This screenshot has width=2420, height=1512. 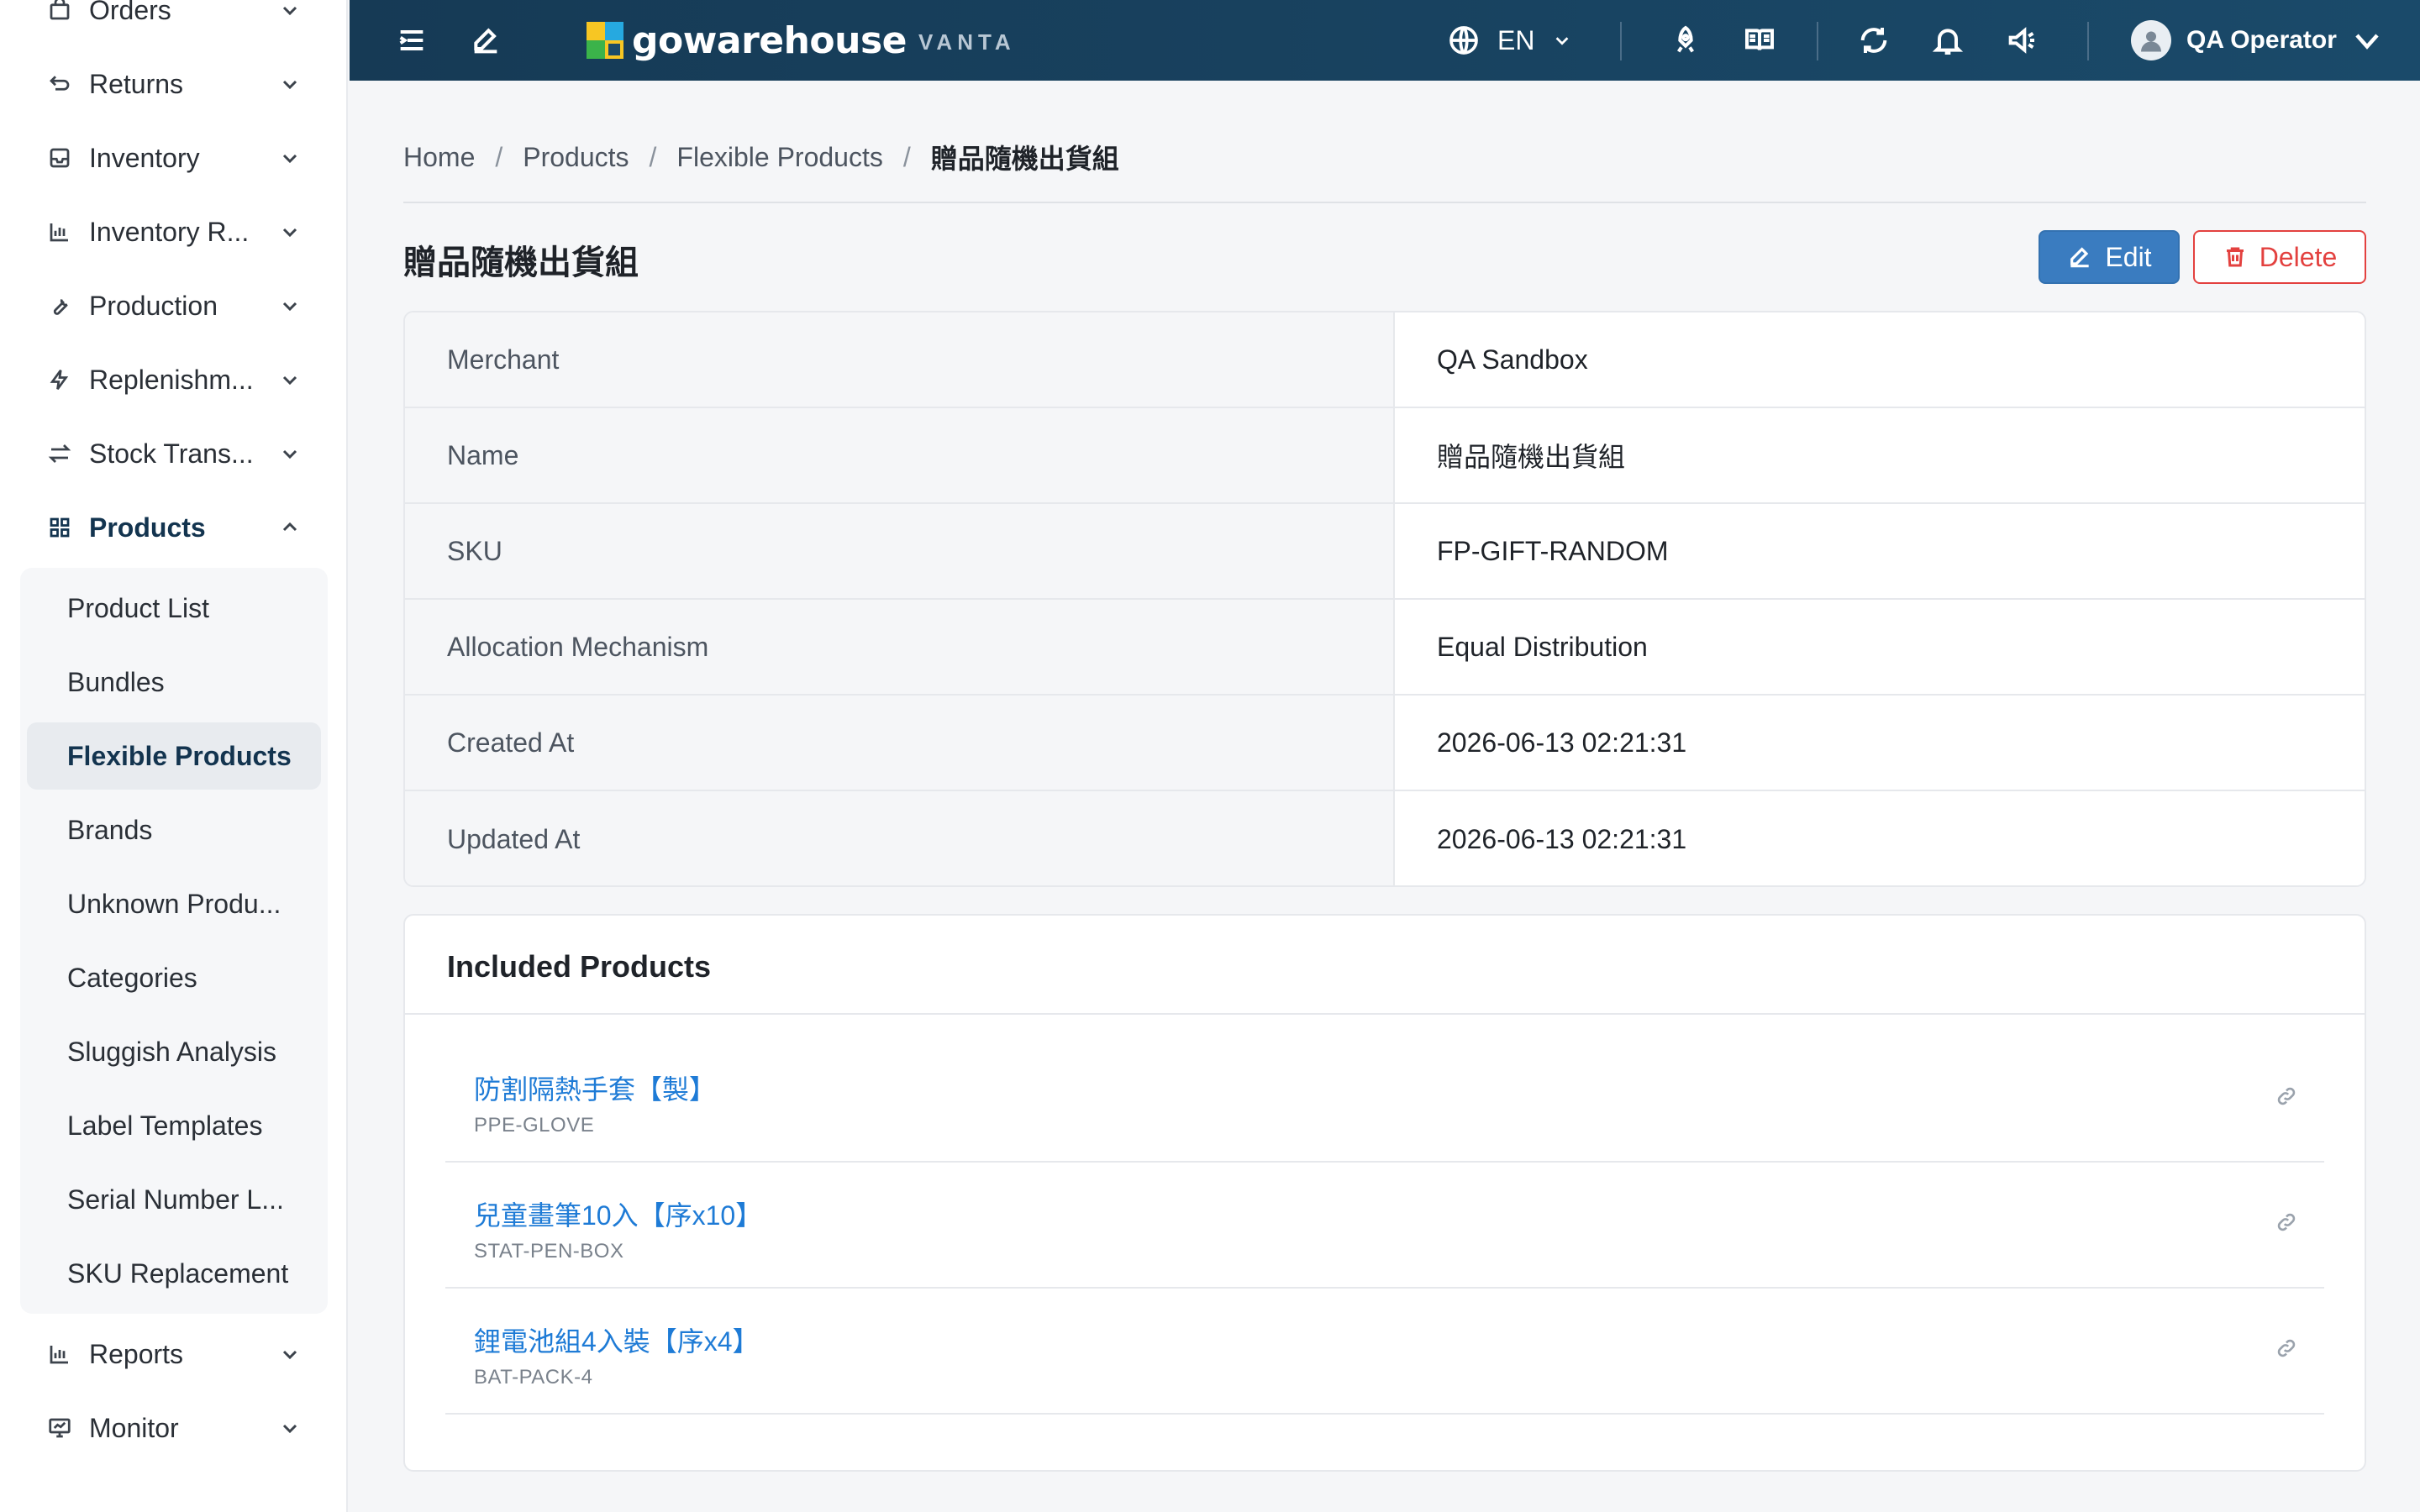 What do you see at coordinates (2151, 41) in the screenshot?
I see `user-icon` at bounding box center [2151, 41].